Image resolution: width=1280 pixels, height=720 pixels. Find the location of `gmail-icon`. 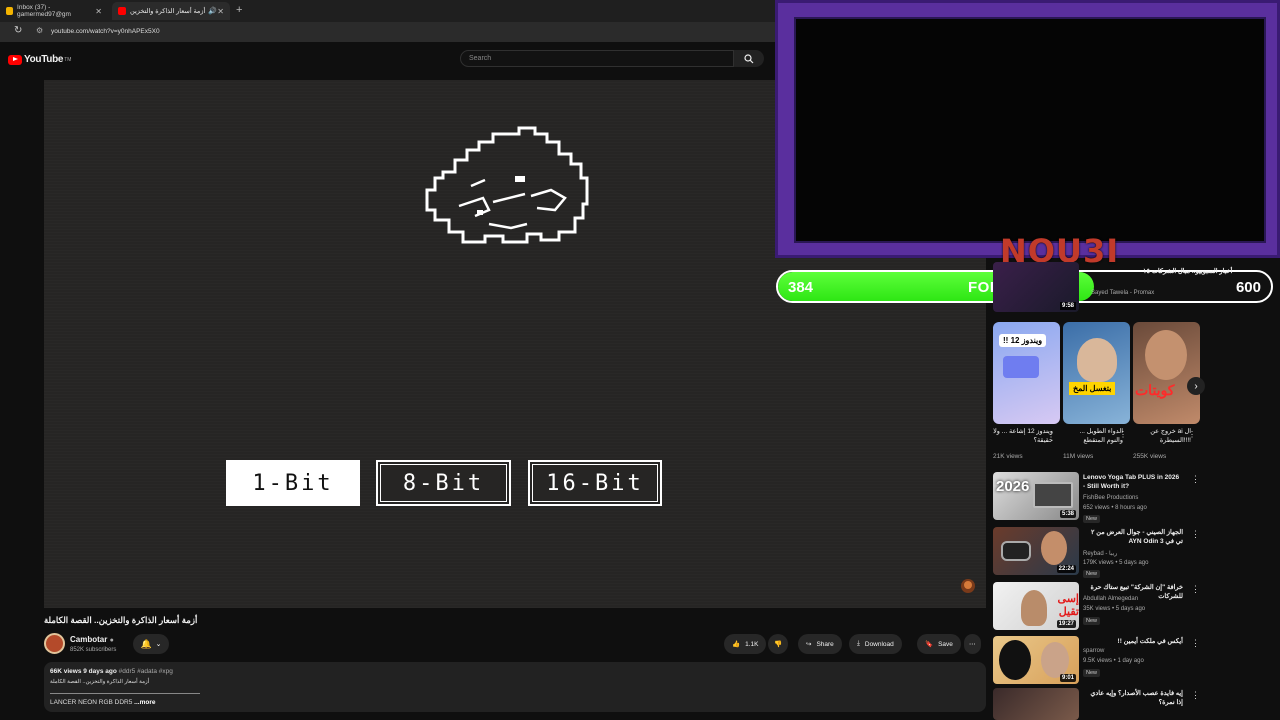

gmail-icon is located at coordinates (10, 11).